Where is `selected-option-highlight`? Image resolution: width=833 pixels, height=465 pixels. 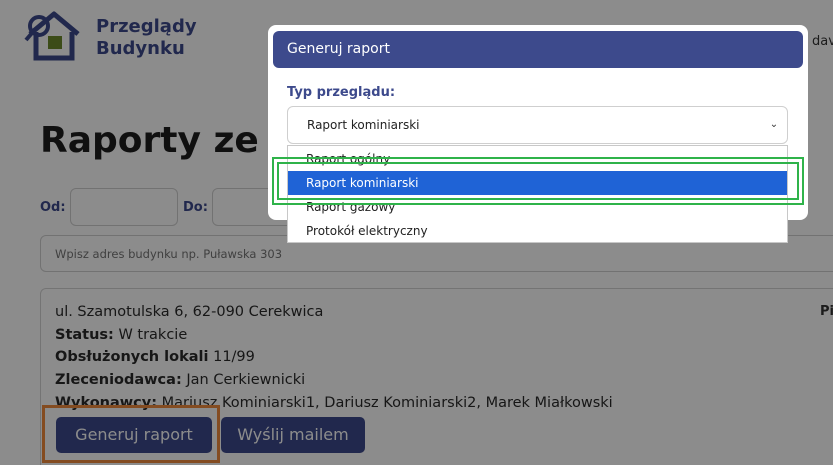
selected-option-highlight is located at coordinates (538, 181).